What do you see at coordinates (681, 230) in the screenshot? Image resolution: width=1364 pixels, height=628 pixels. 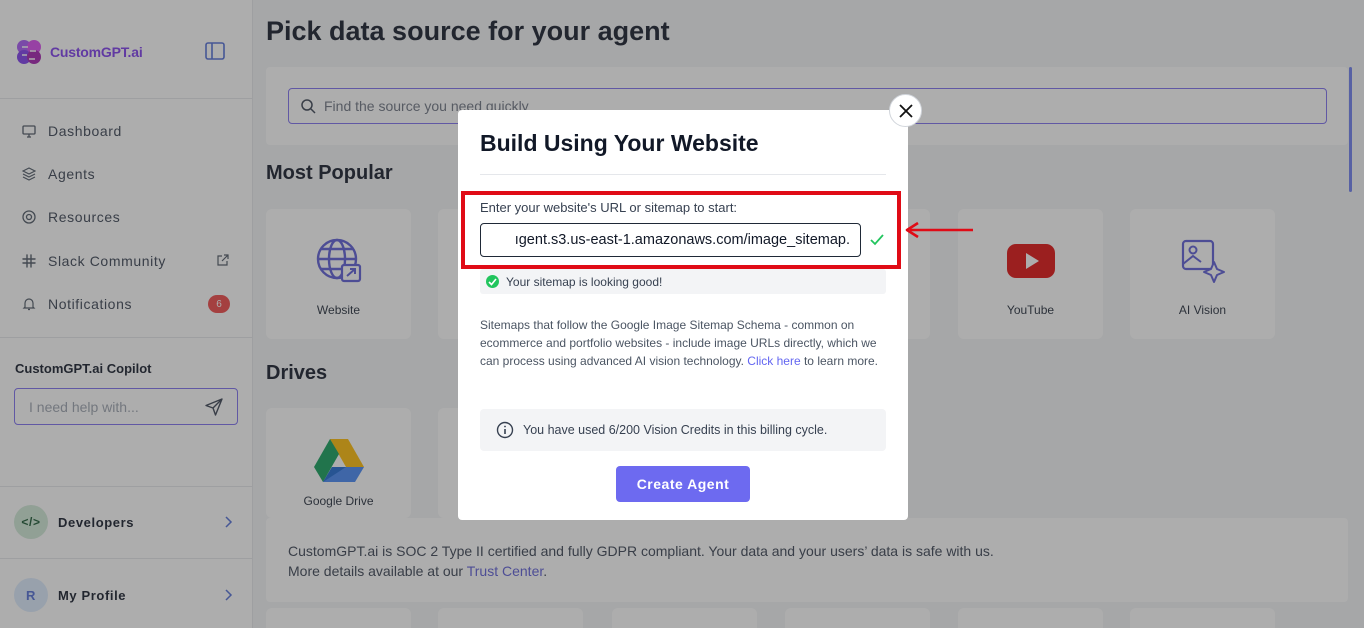 I see `highlight-box` at bounding box center [681, 230].